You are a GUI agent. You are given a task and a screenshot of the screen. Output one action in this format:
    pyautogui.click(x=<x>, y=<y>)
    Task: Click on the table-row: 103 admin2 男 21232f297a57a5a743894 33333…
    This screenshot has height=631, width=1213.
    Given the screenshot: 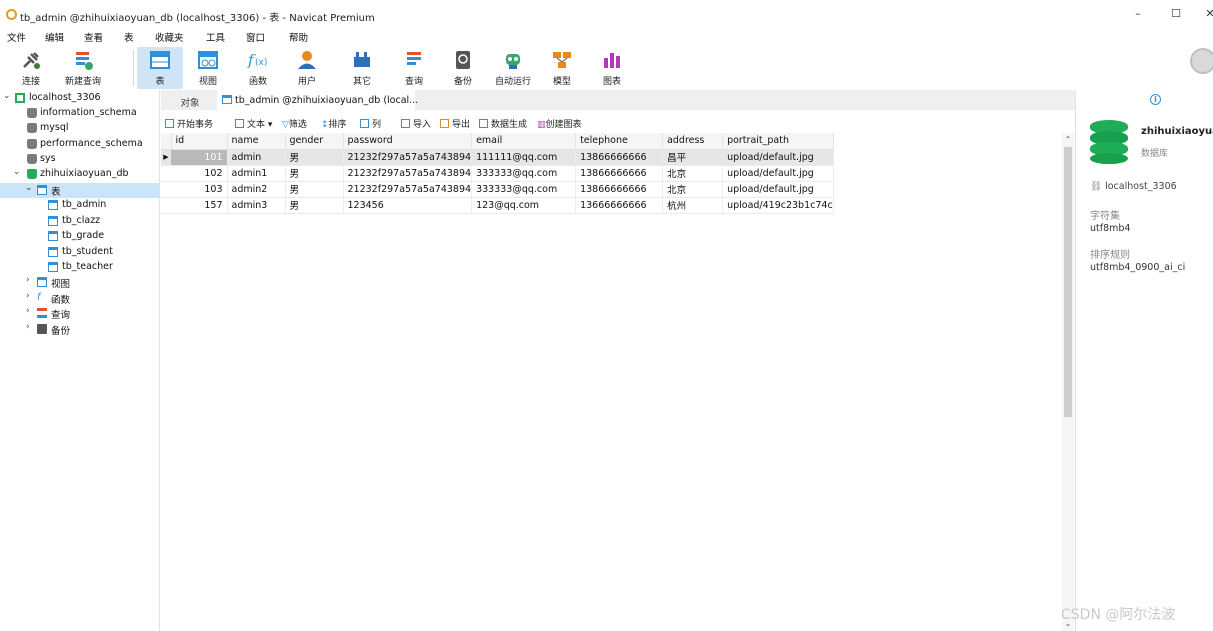 What is the action you would take?
    pyautogui.click(x=497, y=189)
    